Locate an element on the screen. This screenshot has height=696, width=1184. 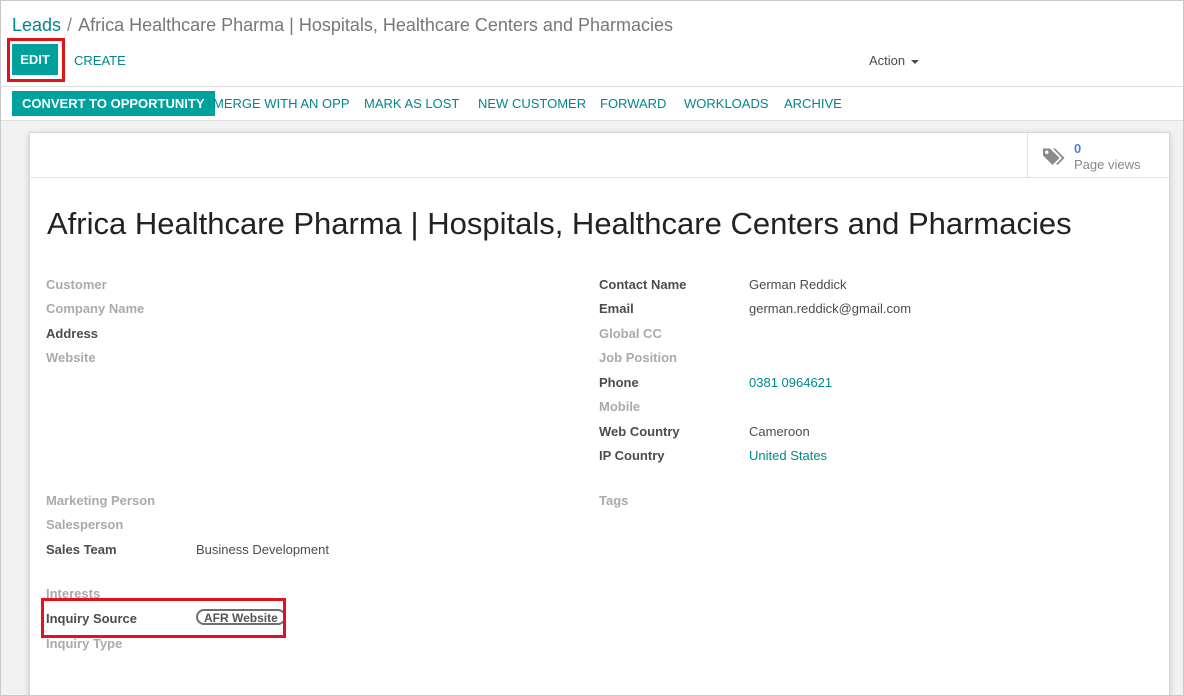
inquiry-source-highlight-box is located at coordinates (163, 618).